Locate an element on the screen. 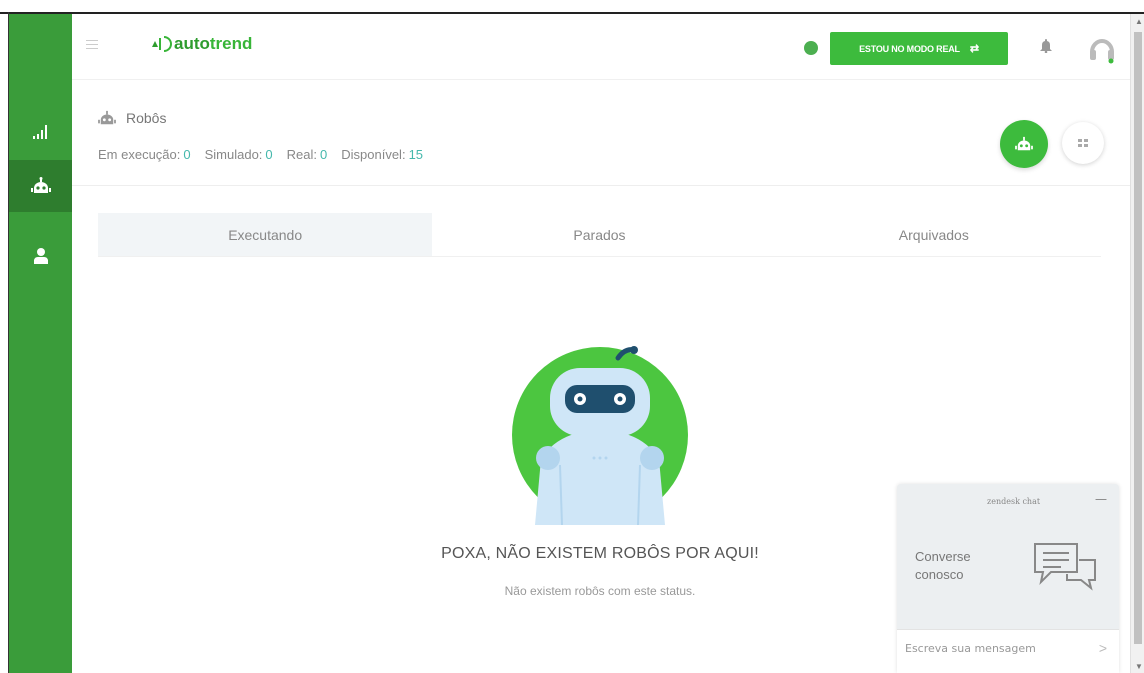 The image size is (1144, 673). real-mode-button: ESTOU NO MODO REAL ⇄ is located at coordinates (919, 48).